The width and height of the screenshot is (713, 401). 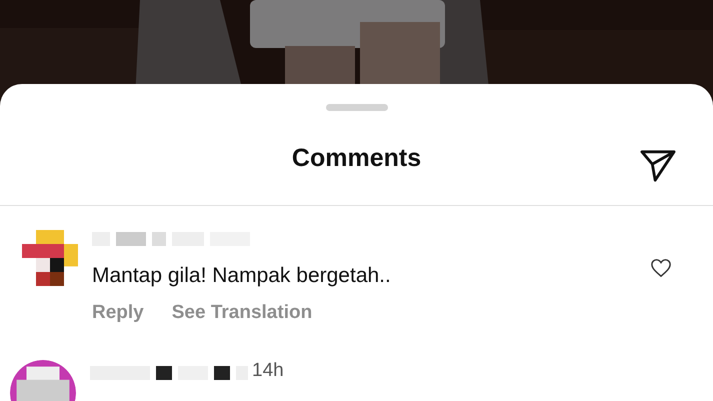 I want to click on reply-link: Reply, so click(x=118, y=313).